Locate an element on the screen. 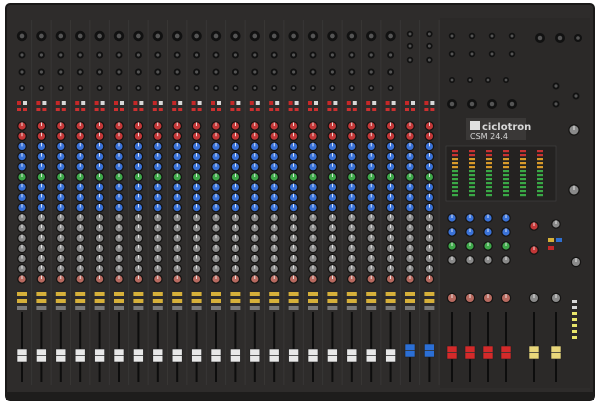 This screenshot has width=600, height=405. direct-out-18-socket is located at coordinates (352, 88).